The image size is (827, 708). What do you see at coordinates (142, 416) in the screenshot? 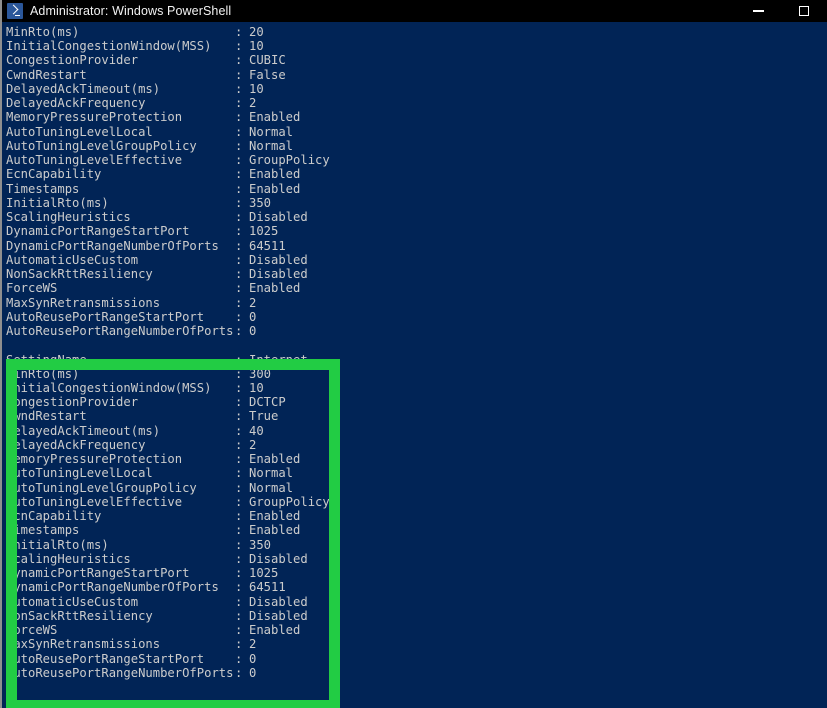
I see `console-line: CwndRestart: True` at bounding box center [142, 416].